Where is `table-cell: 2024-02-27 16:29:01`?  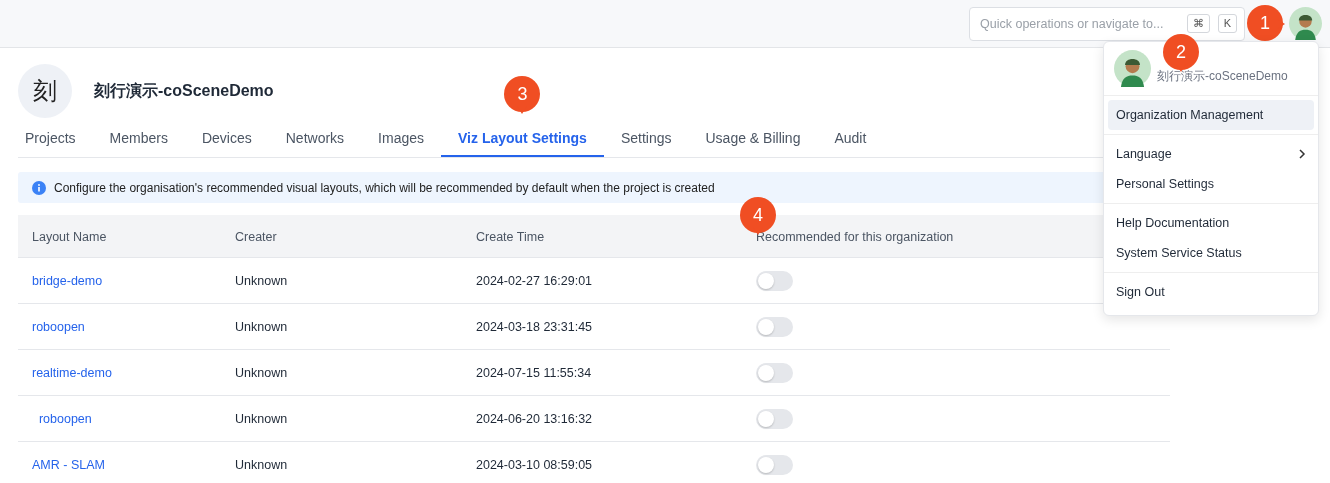
table-cell: 2024-02-27 16:29:01 is located at coordinates (534, 280).